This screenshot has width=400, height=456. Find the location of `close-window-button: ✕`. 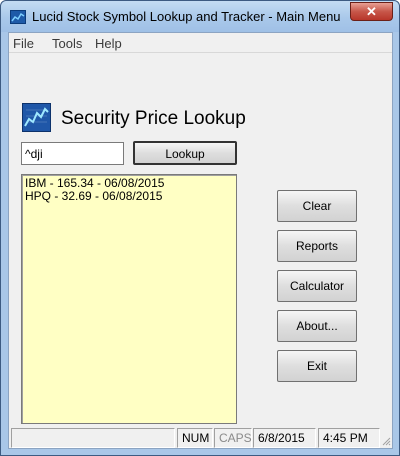

close-window-button: ✕ is located at coordinates (371, 11).